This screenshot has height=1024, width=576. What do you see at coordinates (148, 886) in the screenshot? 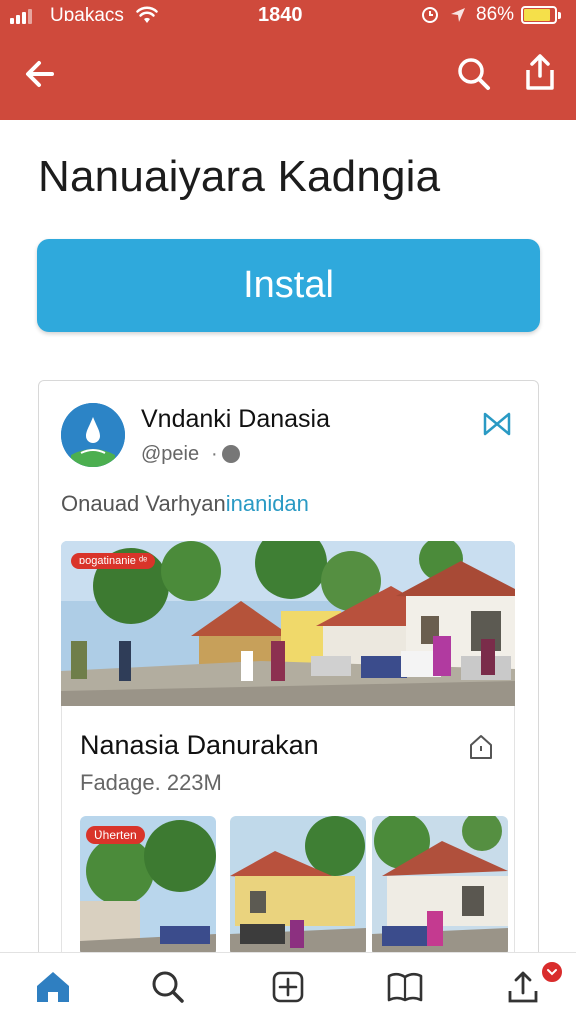
I see `thumbnail-1: Ʋherten` at bounding box center [148, 886].